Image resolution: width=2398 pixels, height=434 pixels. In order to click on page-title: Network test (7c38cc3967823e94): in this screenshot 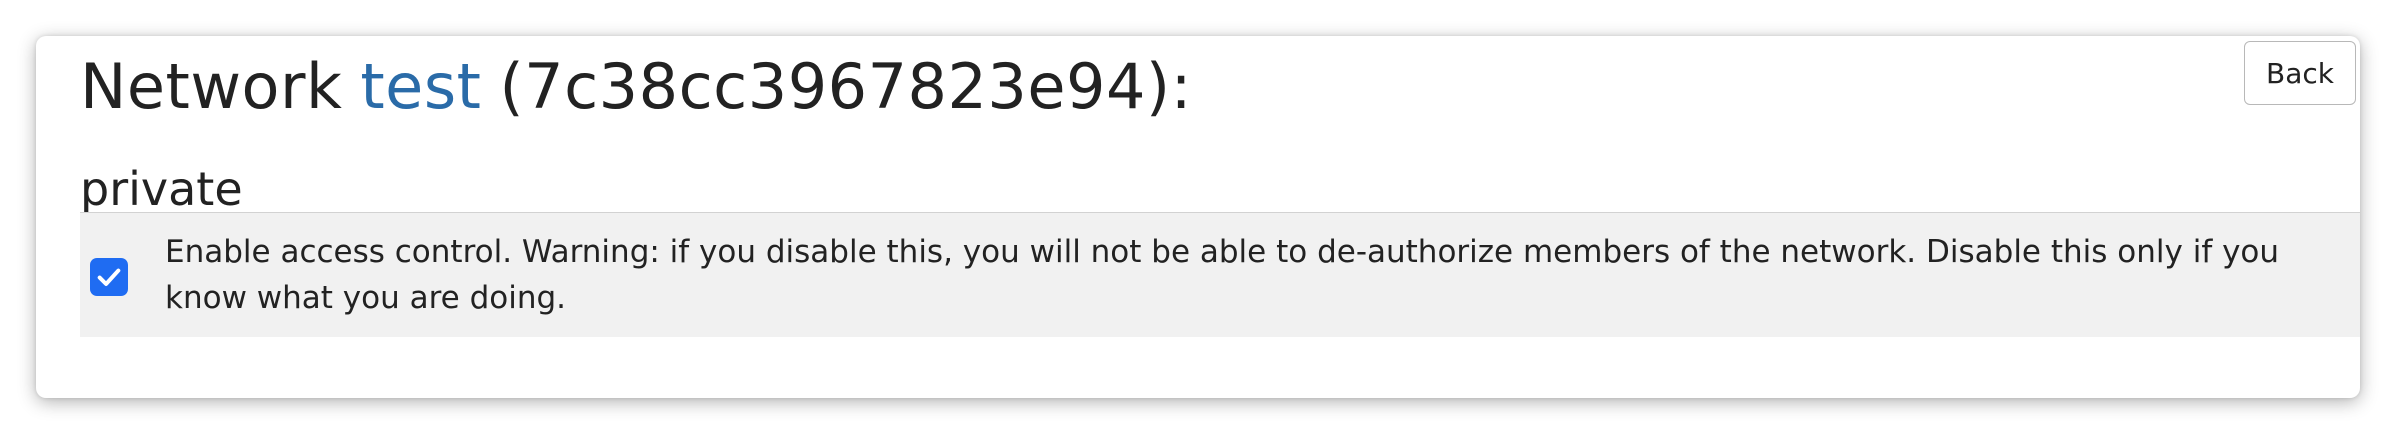, I will do `click(636, 86)`.